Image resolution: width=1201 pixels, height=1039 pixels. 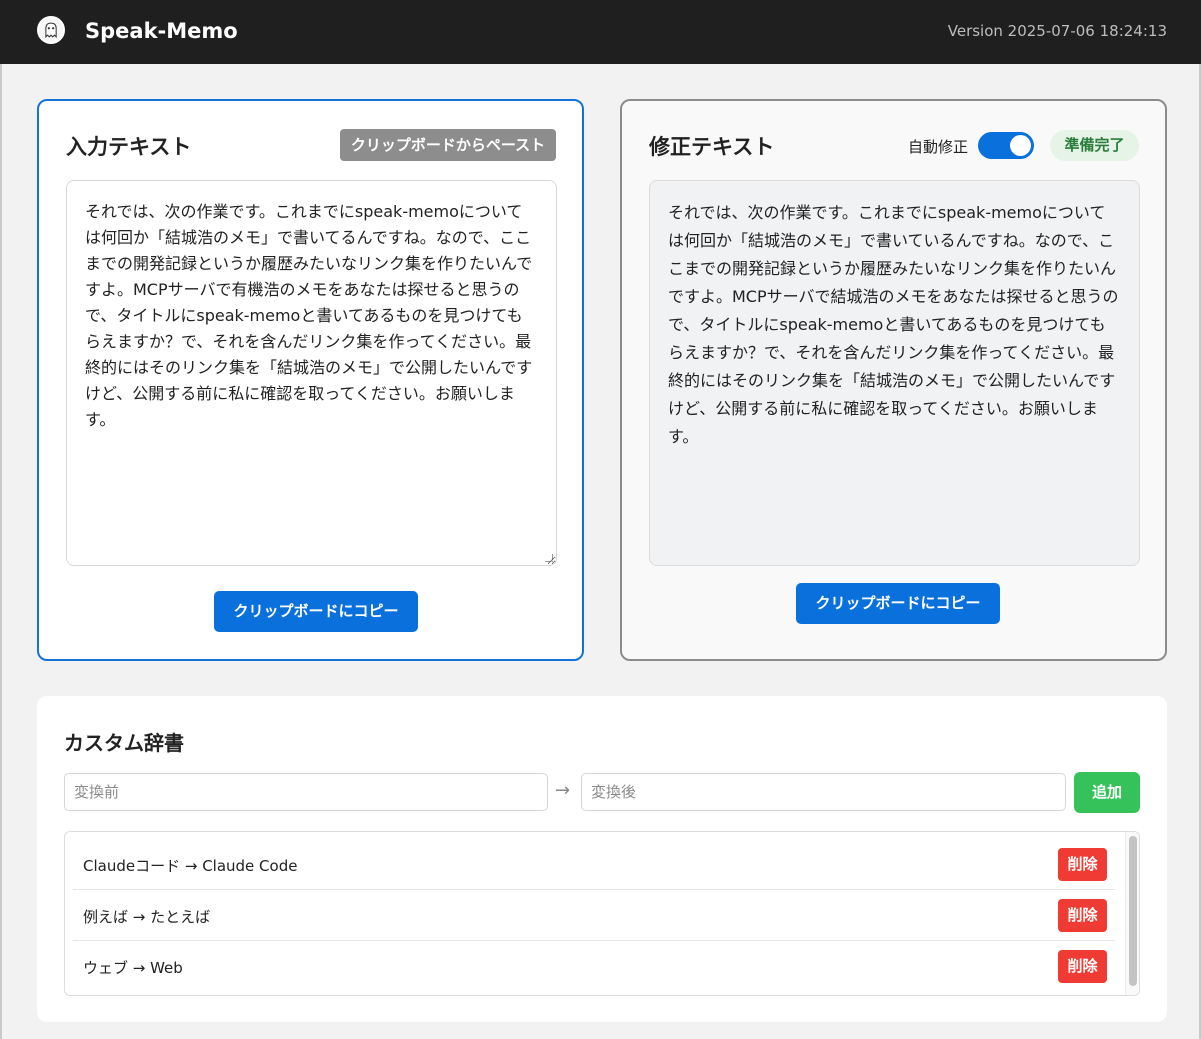 I want to click on paste-from-clipboard-button: クリップボードからペースト, so click(x=448, y=145).